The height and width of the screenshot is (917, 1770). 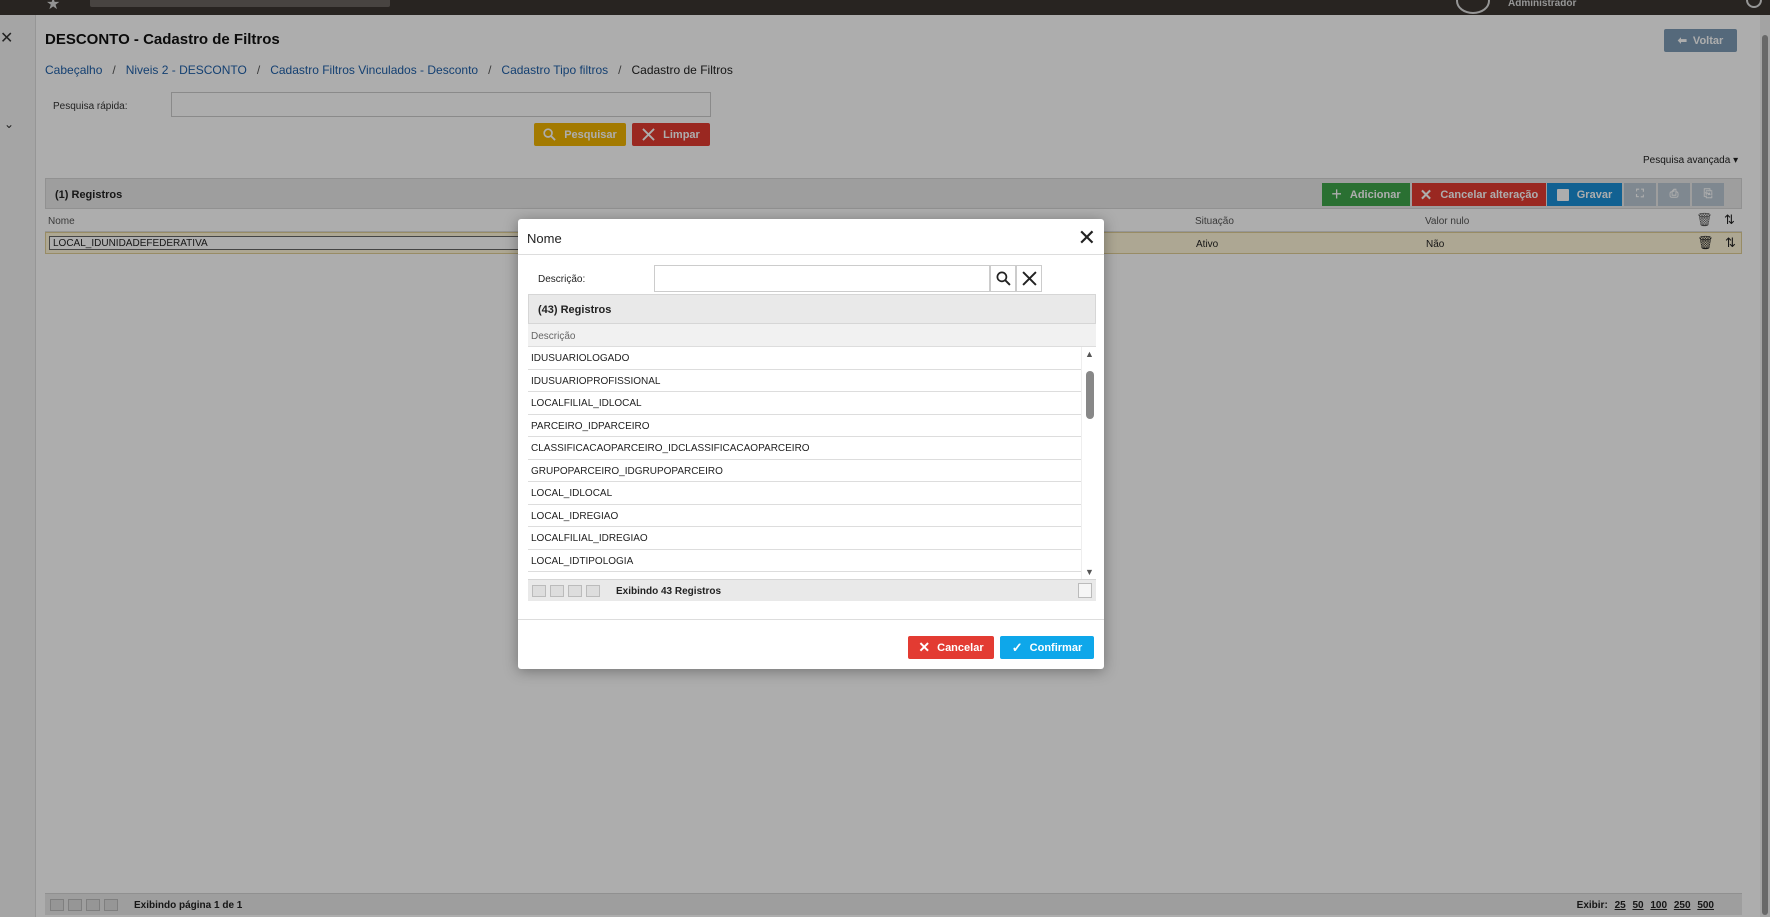 I want to click on dialog-list-scrollbar: ▲ ▼, so click(x=1088, y=463).